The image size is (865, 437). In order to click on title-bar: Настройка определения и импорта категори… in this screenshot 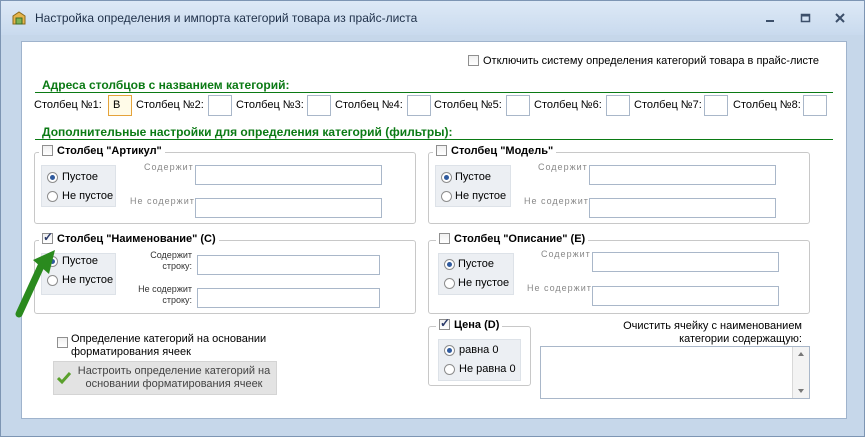, I will do `click(432, 18)`.